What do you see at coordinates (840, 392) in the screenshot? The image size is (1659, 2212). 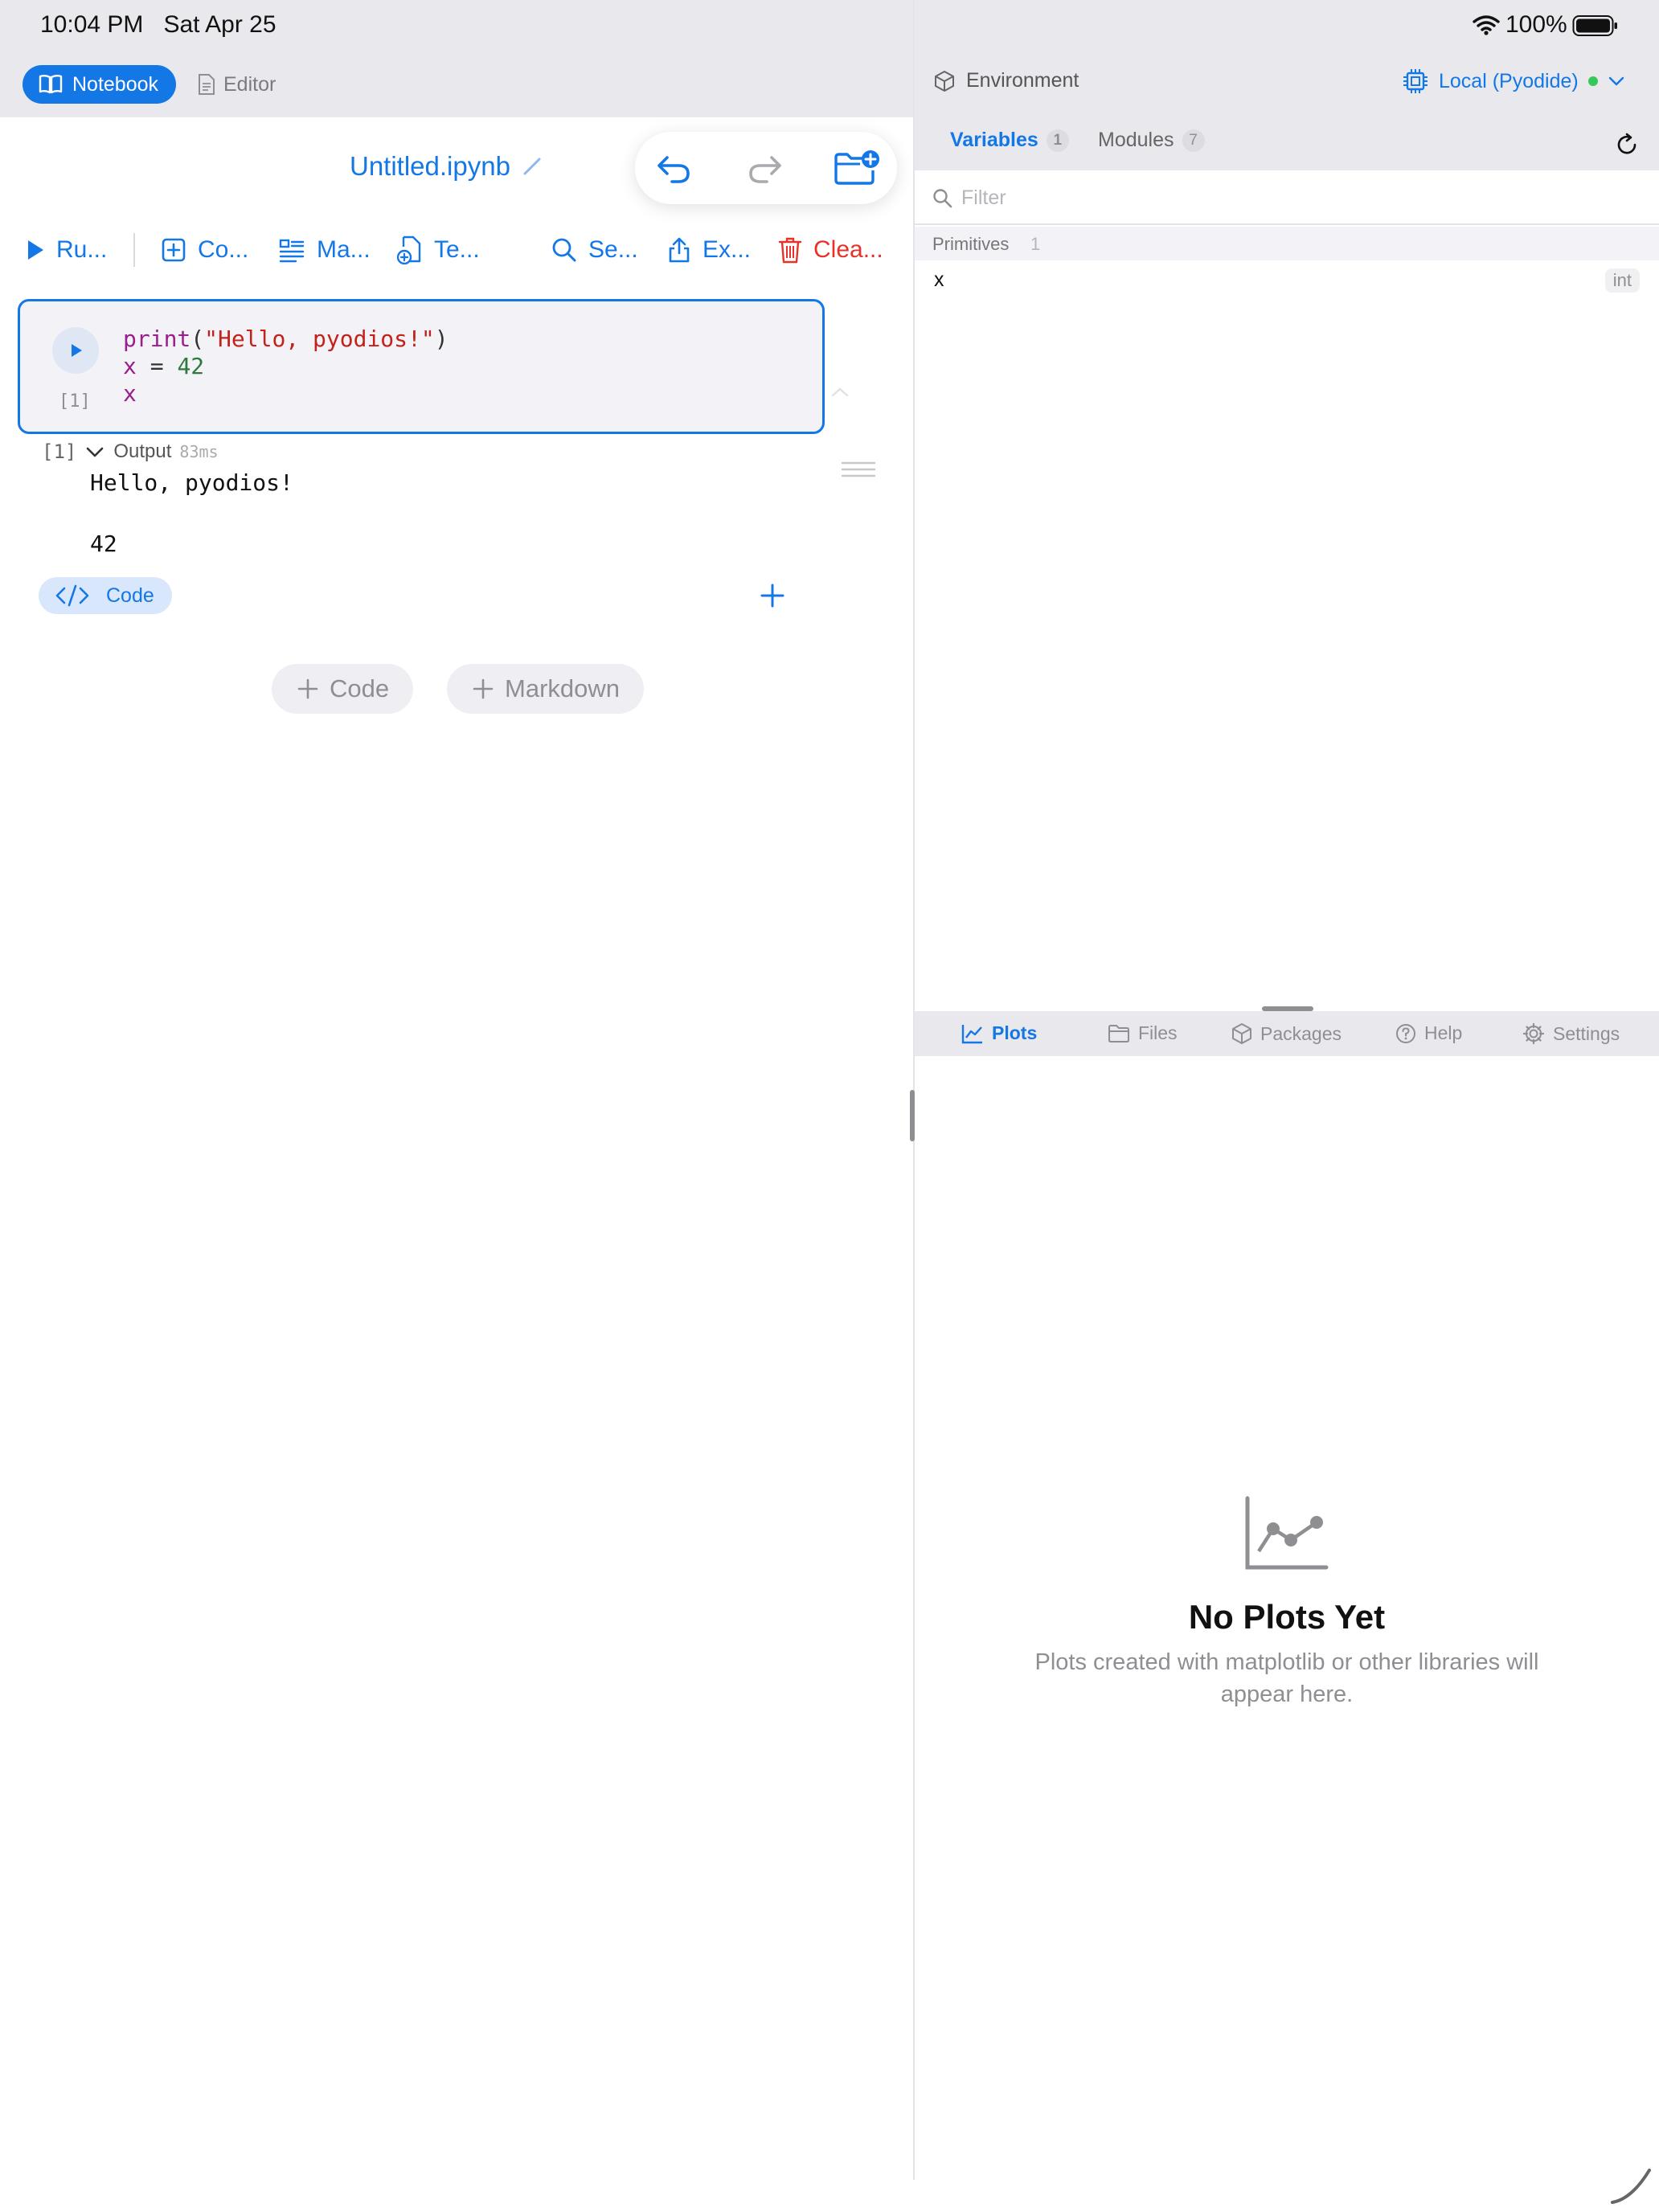 I see `chevron-up-icon` at bounding box center [840, 392].